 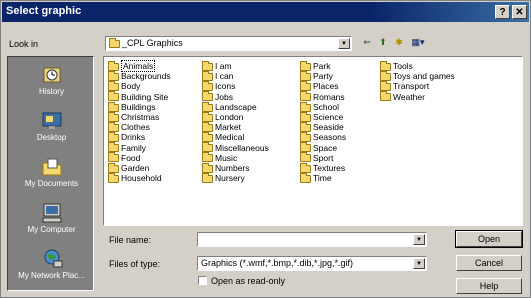 I want to click on place-my-documents-label: My Documents, so click(x=51, y=183).